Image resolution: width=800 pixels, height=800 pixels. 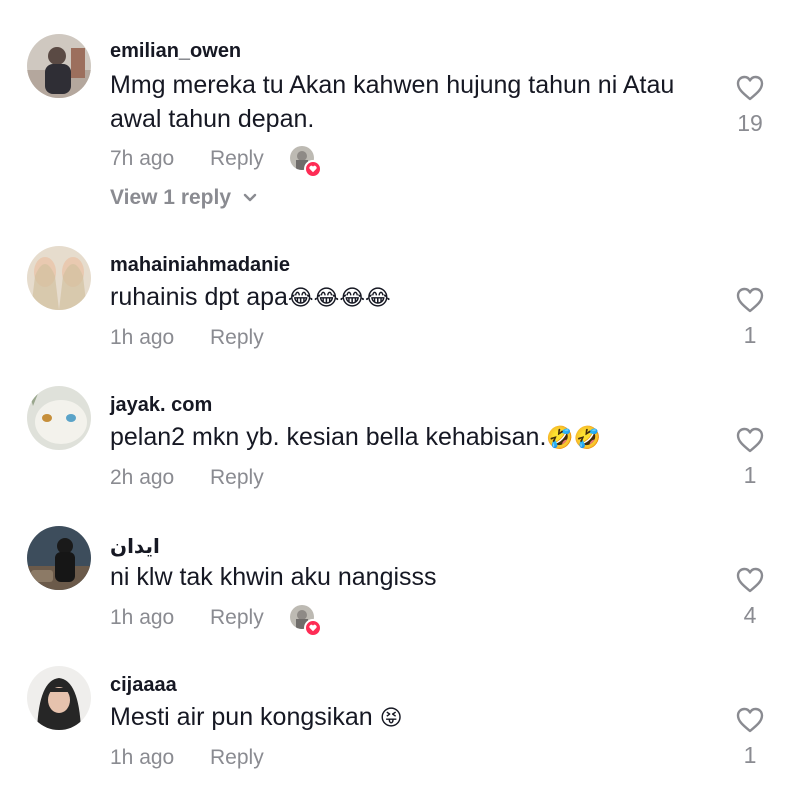 I want to click on like-button: 19, so click(x=750, y=105).